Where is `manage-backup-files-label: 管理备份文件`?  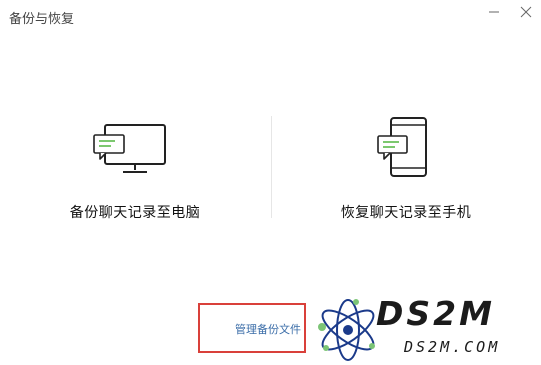
manage-backup-files-label: 管理备份文件 is located at coordinates (268, 329).